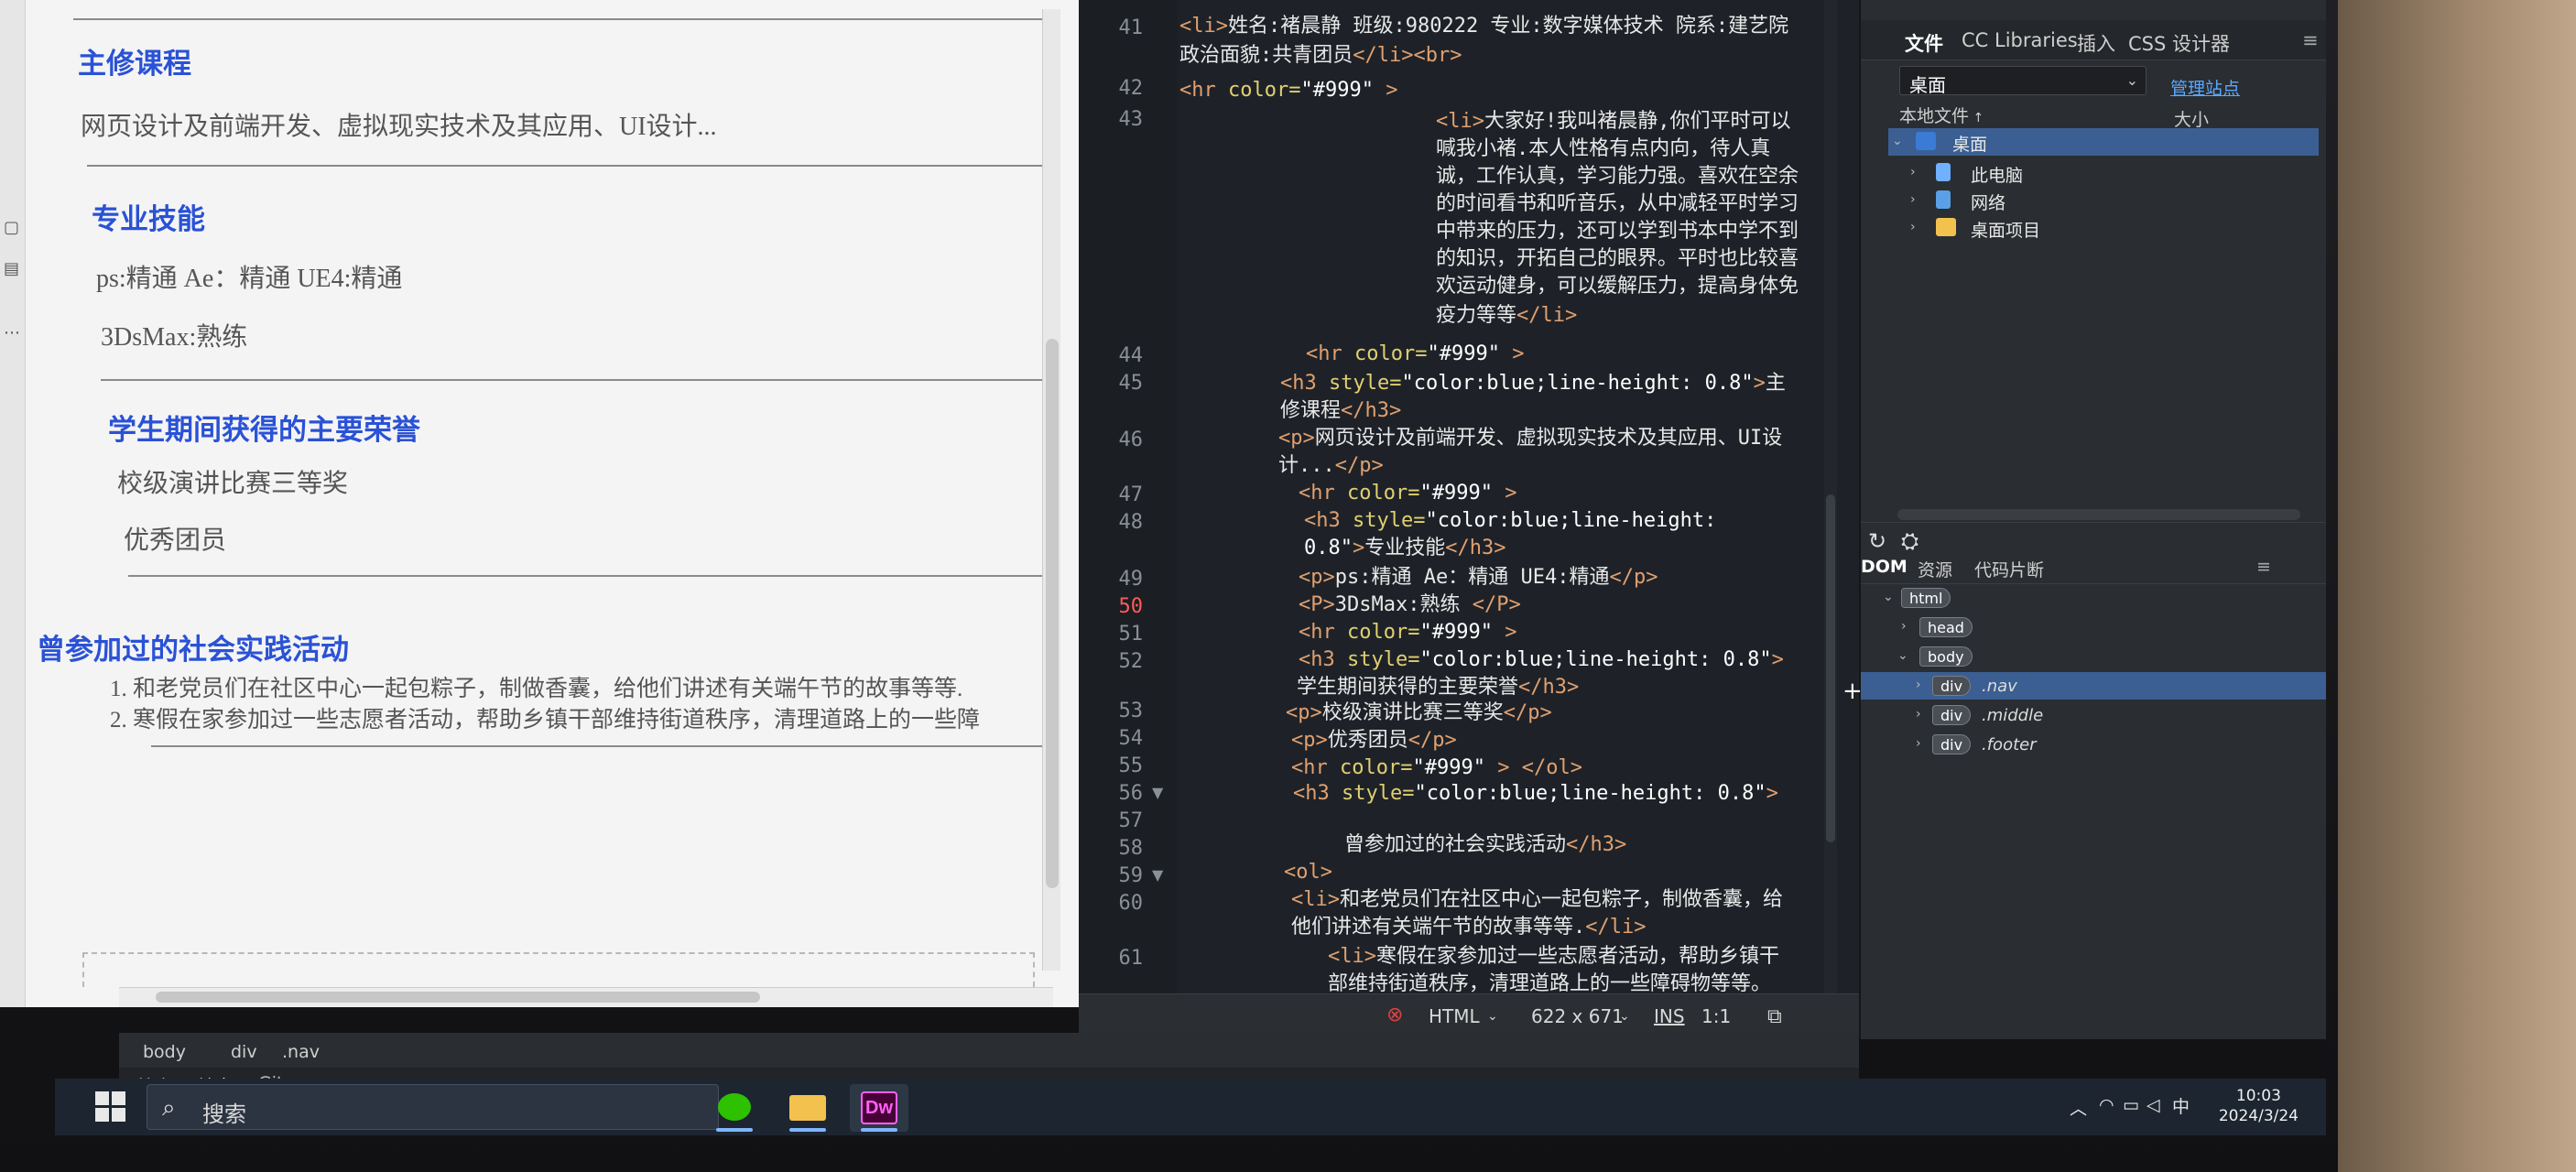 This screenshot has height=1172, width=2576. Describe the element at coordinates (1436, 768) in the screenshot. I see `code-line: <hr color="#999" > </ol>` at that location.